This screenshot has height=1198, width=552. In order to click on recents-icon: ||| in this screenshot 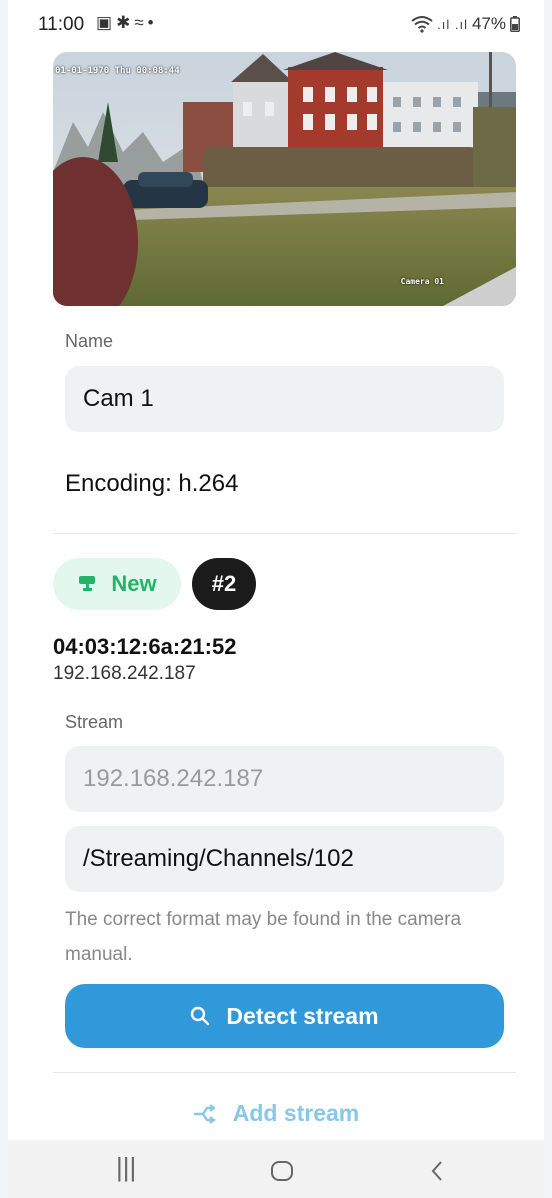, I will do `click(126, 1167)`.